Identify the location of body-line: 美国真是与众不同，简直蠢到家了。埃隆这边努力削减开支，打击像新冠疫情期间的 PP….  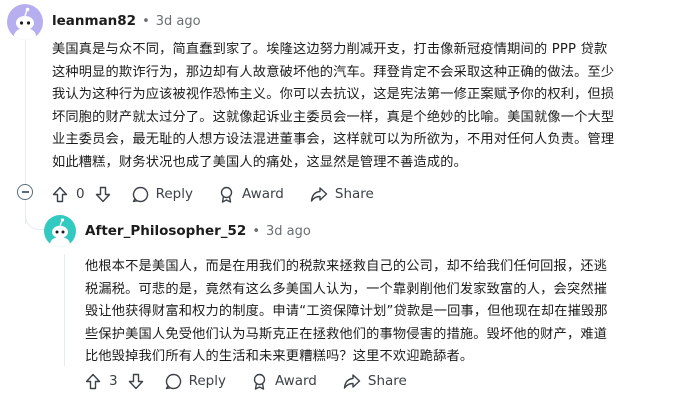
(330, 49).